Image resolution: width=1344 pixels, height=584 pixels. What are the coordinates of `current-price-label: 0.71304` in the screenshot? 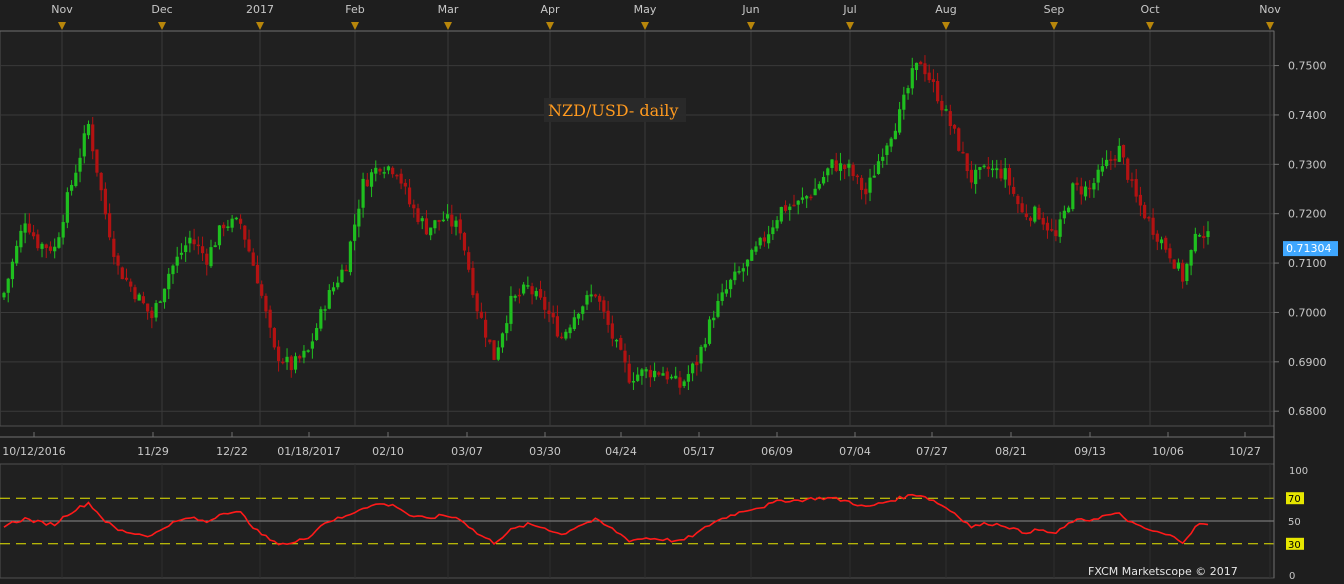 It's located at (1309, 248).